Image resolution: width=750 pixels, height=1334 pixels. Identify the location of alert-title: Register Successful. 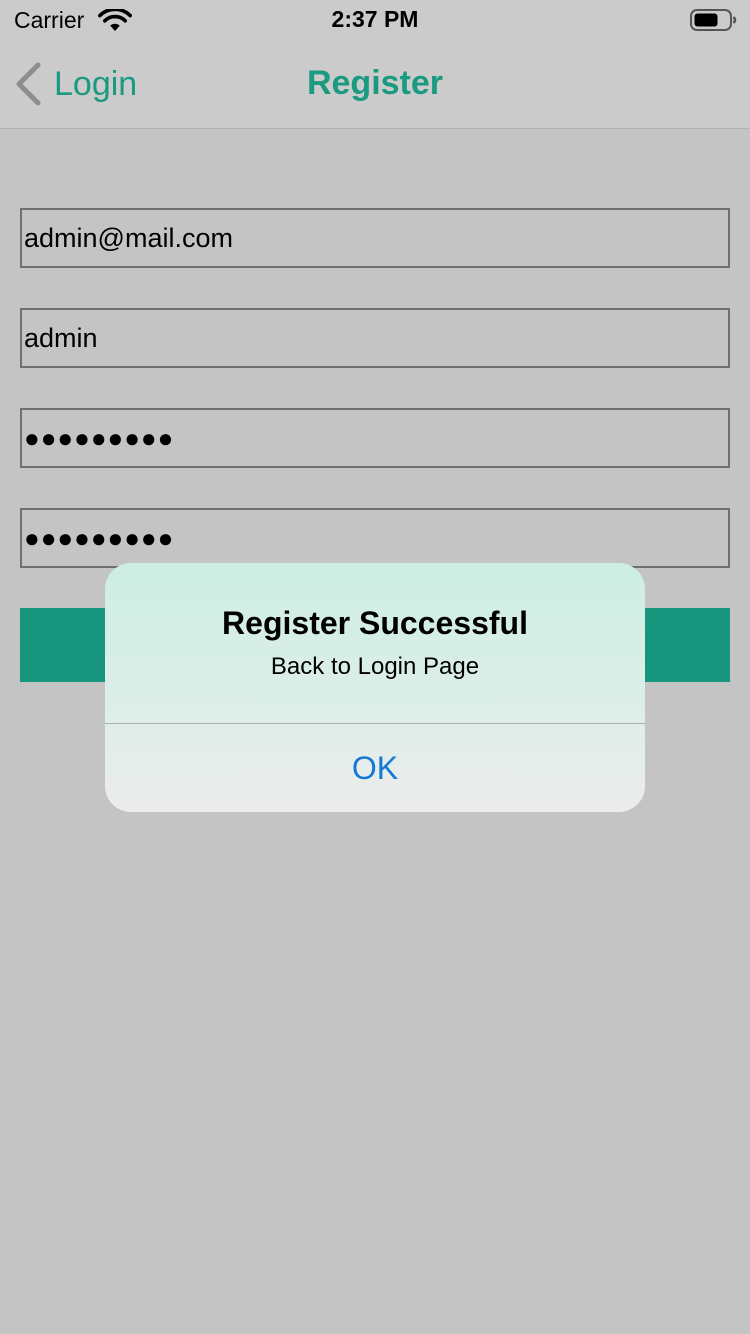
(375, 623).